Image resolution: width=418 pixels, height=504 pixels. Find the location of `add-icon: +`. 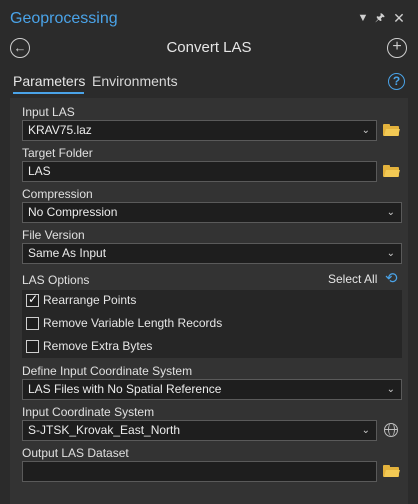

add-icon: + is located at coordinates (397, 48).